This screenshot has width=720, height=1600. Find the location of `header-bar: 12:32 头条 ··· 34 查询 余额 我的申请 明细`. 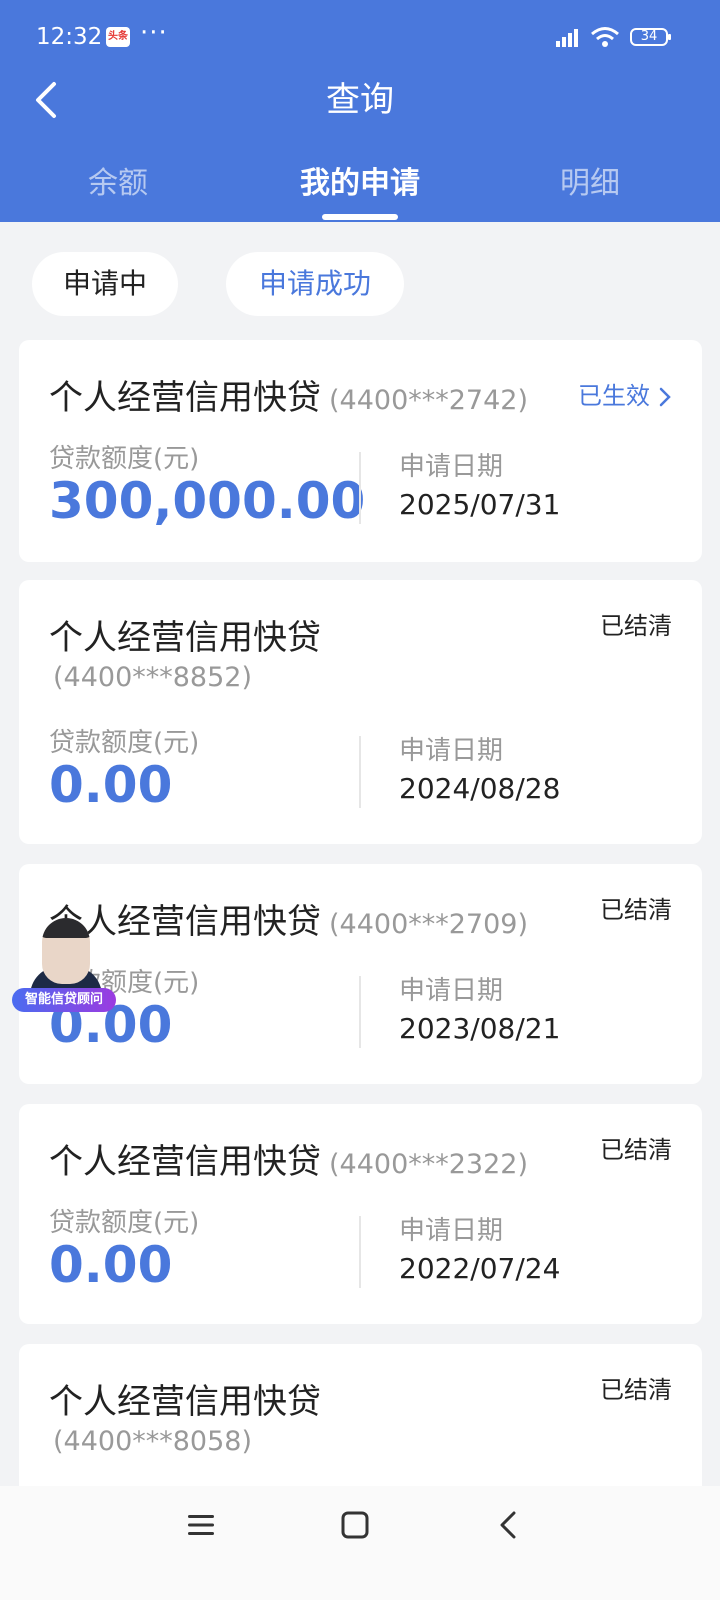

header-bar: 12:32 头条 ··· 34 查询 余额 我的申请 明细 is located at coordinates (360, 111).